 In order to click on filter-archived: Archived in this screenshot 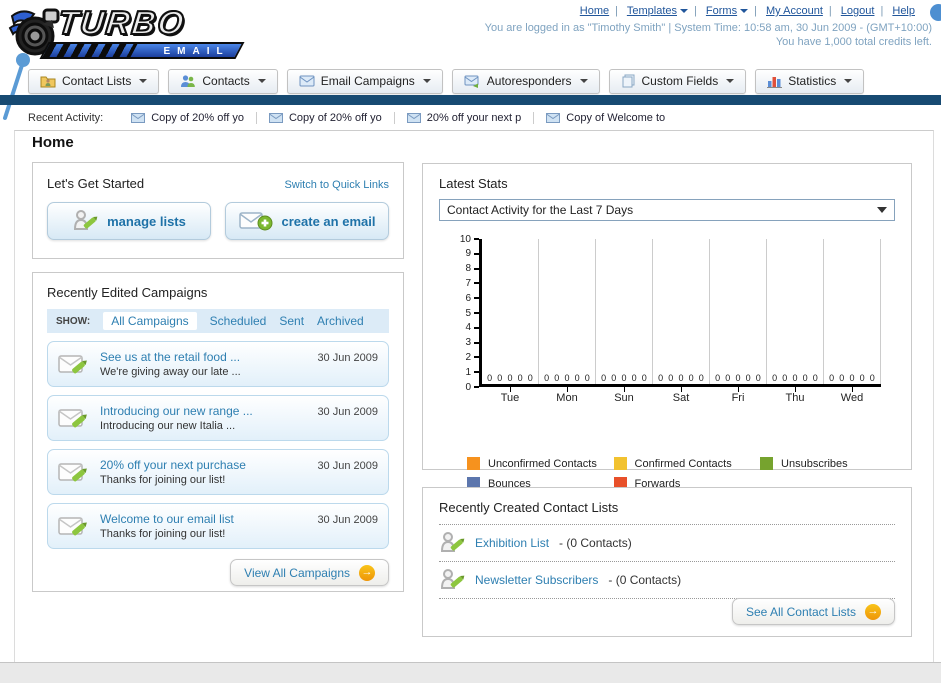, I will do `click(340, 321)`.